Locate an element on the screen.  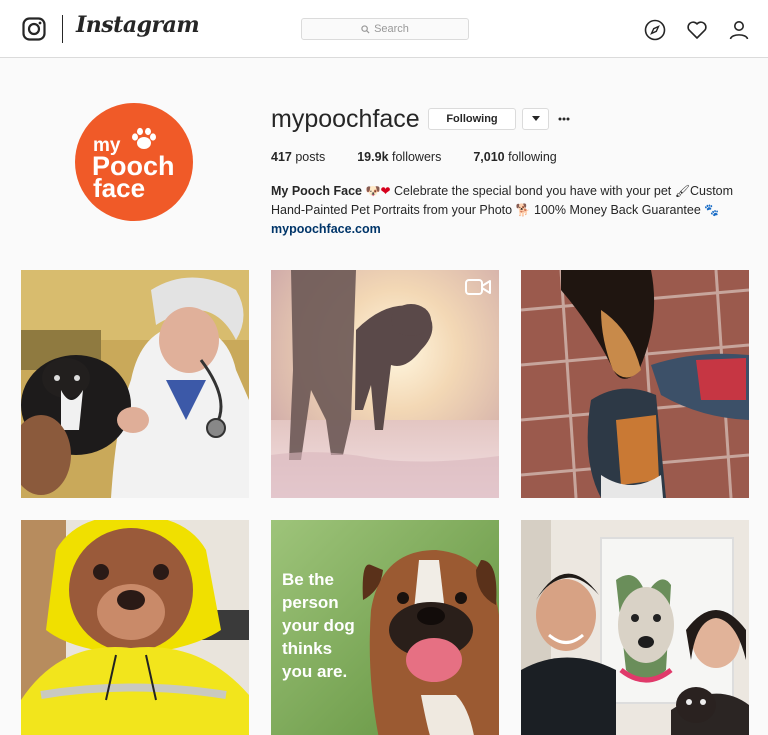
search-input: Search is located at coordinates (385, 29).